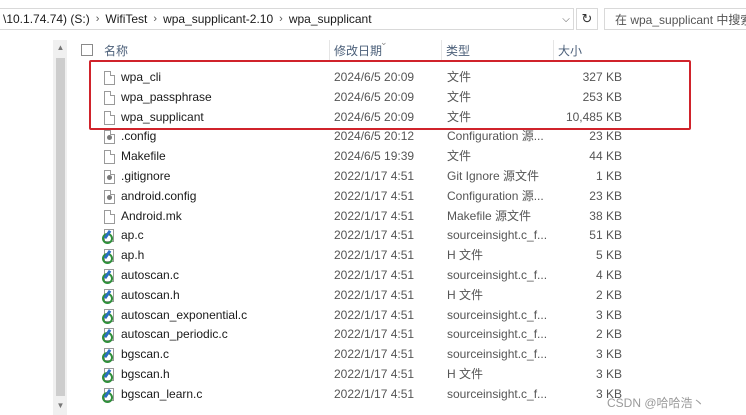  Describe the element at coordinates (594, 51) in the screenshot. I see `column-size: 大小` at that location.